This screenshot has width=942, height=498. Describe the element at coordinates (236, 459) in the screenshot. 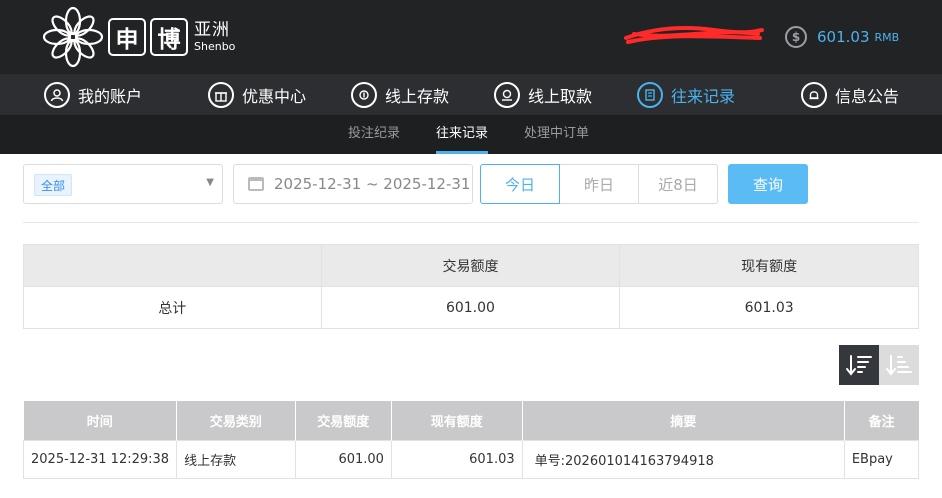

I see `cell-type: 线上存款` at that location.